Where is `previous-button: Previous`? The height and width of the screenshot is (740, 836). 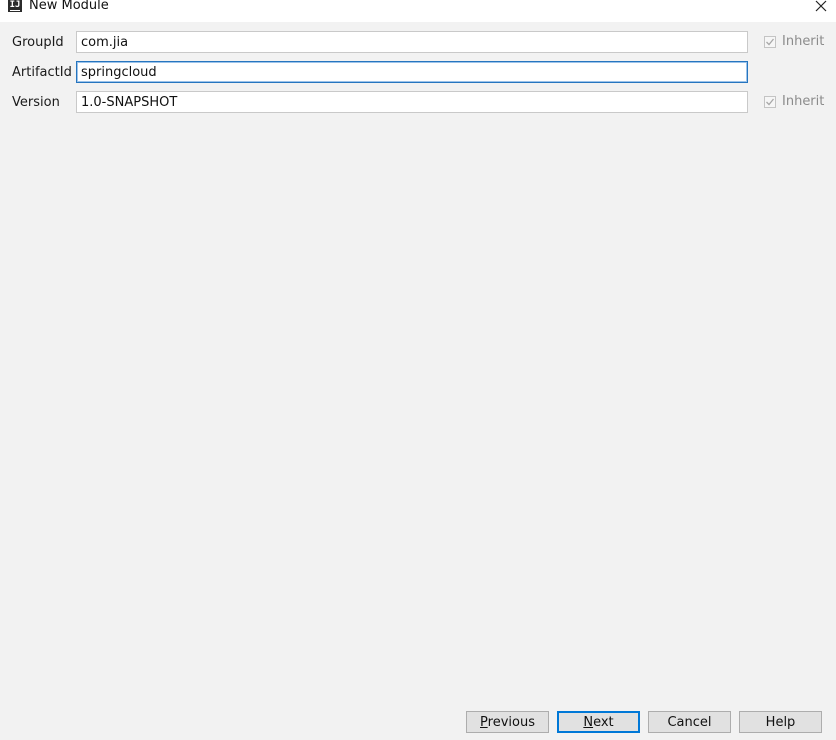 previous-button: Previous is located at coordinates (507, 722).